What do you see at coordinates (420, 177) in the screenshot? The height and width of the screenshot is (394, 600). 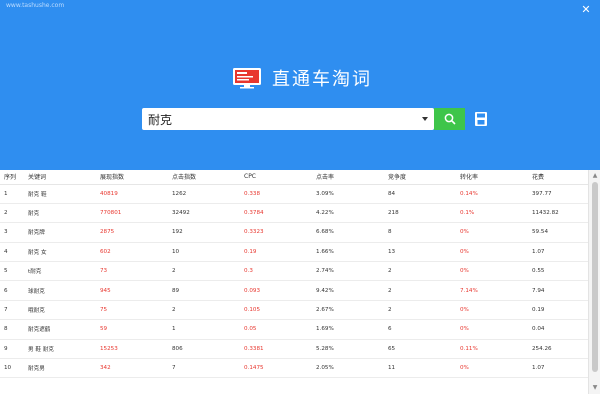 I see `col-header-competition: 竞争度` at bounding box center [420, 177].